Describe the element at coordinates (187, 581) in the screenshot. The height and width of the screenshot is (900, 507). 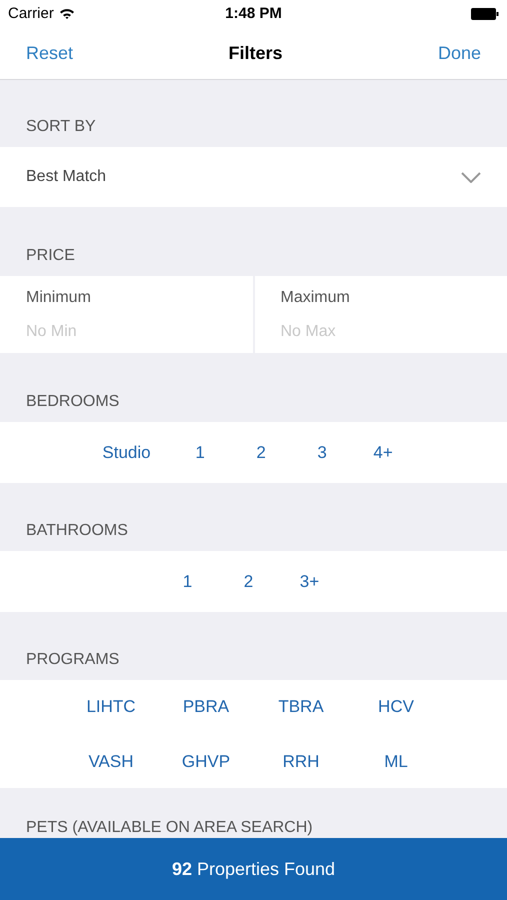
I see `bathroom-option: 1` at that location.